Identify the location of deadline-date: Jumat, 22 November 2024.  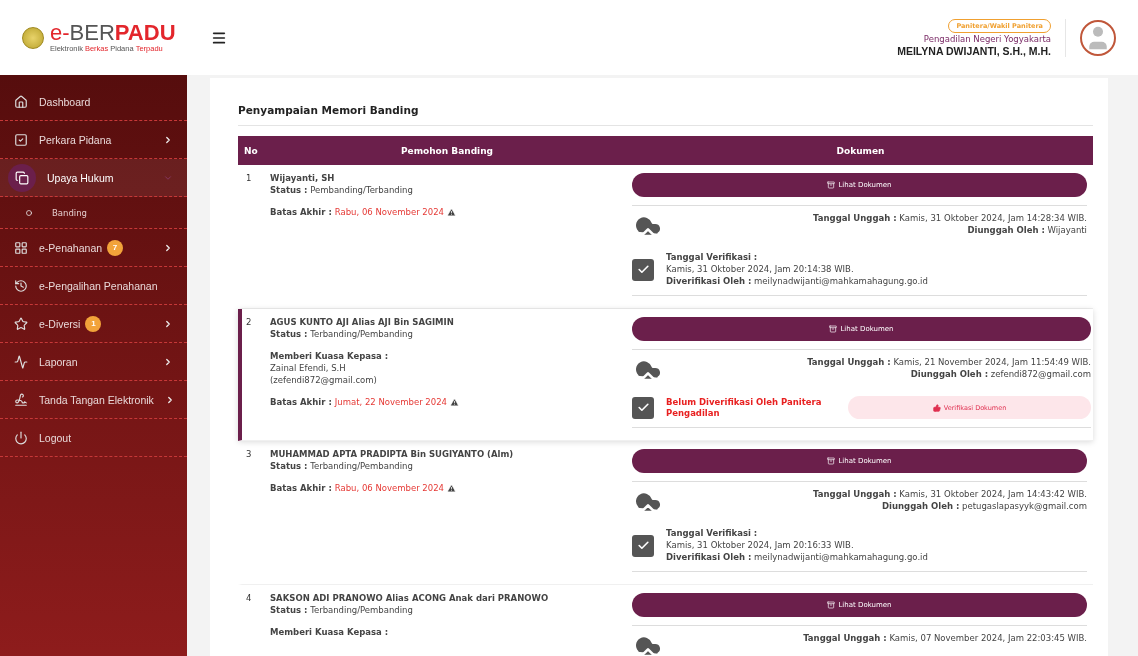
(390, 402).